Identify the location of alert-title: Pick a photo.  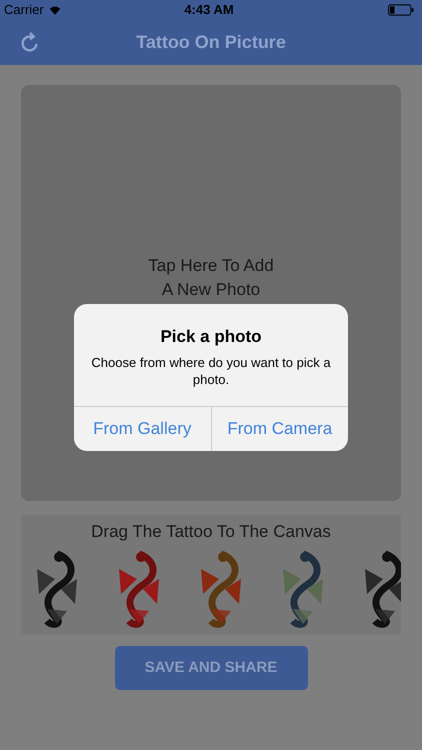
(211, 337).